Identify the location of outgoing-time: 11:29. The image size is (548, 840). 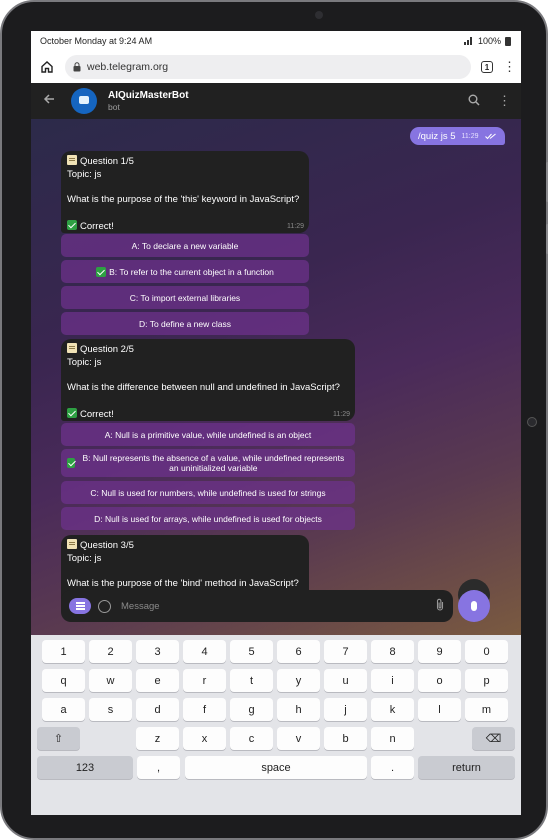
(470, 136).